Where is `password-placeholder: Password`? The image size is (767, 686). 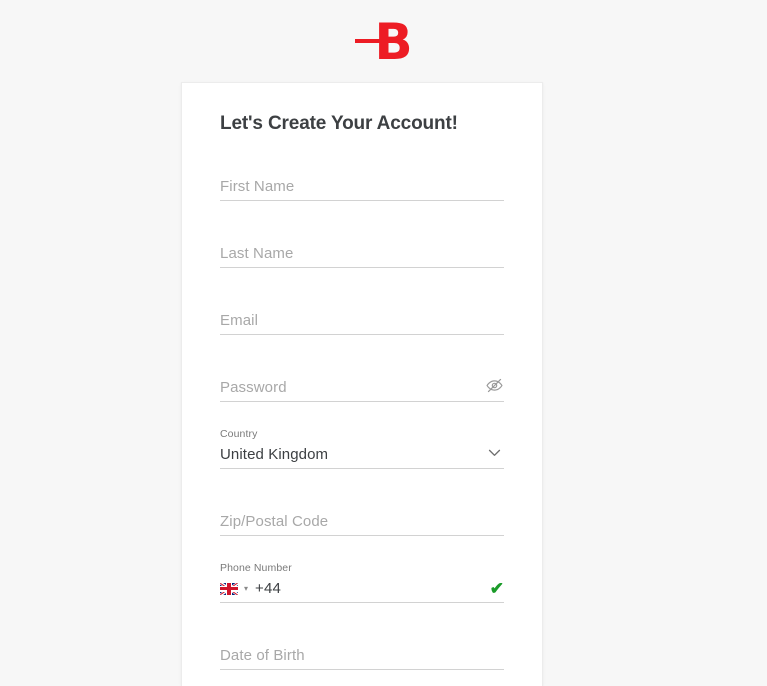 password-placeholder: Password is located at coordinates (253, 387).